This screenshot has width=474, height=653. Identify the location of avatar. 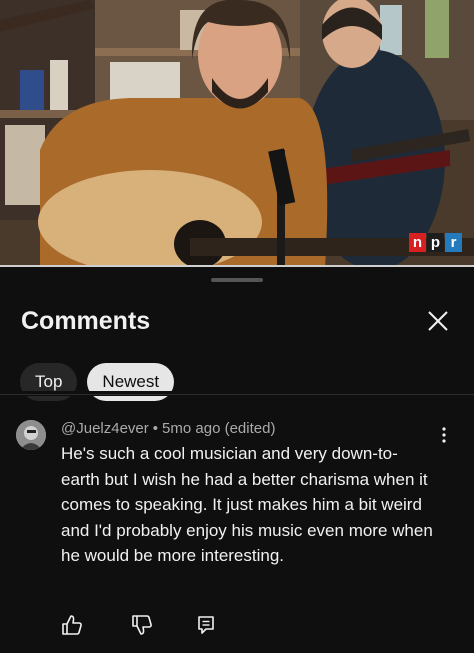
(31, 435).